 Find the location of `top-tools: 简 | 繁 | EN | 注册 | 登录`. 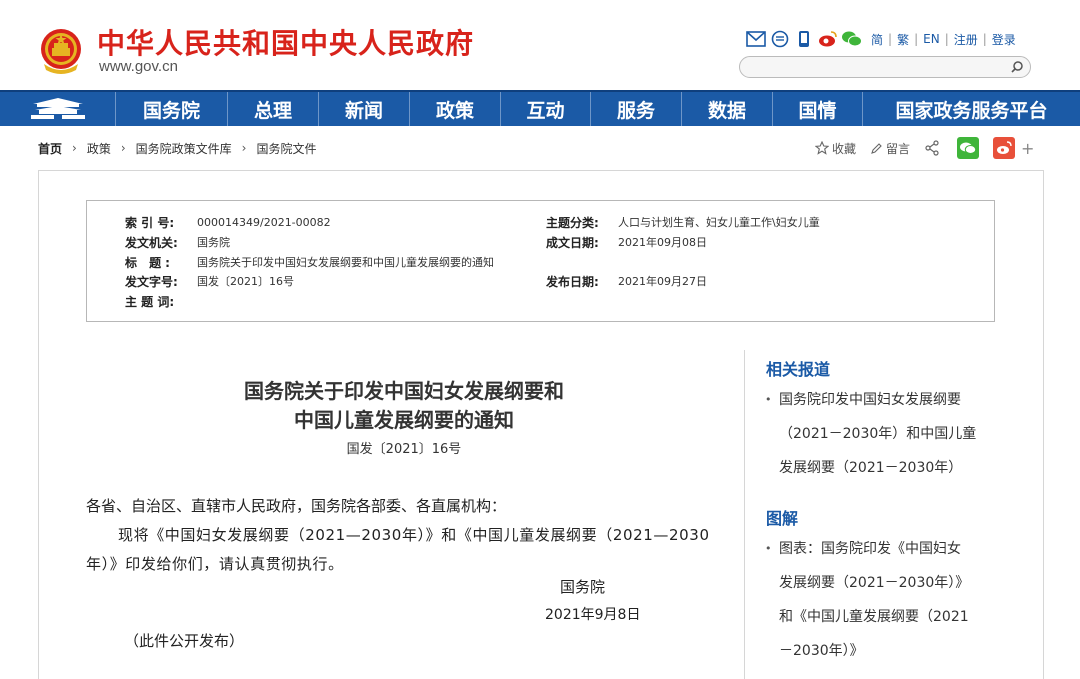

top-tools: 简 | 繁 | EN | 注册 | 登录 is located at coordinates (880, 39).